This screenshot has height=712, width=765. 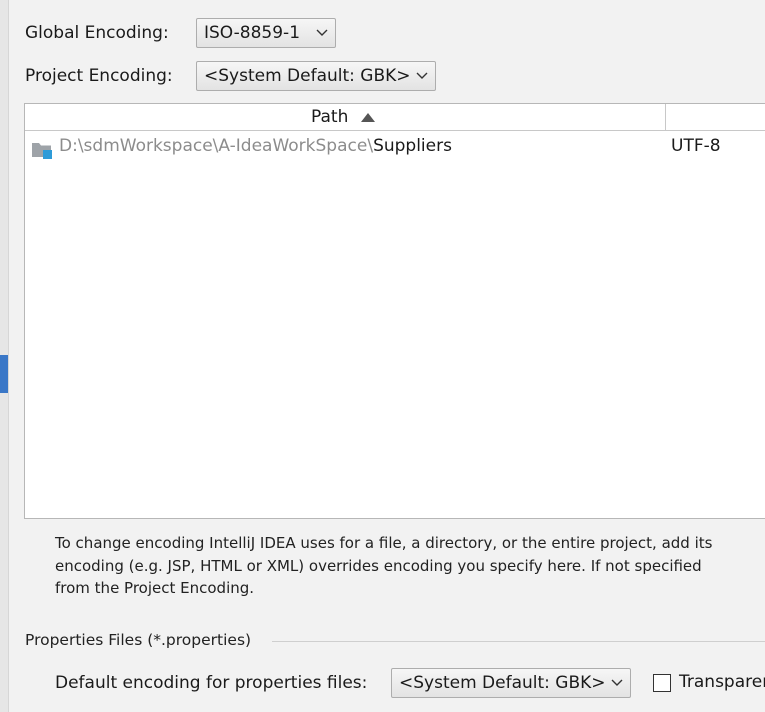 I want to click on help-line: from the Project Encoding., so click(x=155, y=588).